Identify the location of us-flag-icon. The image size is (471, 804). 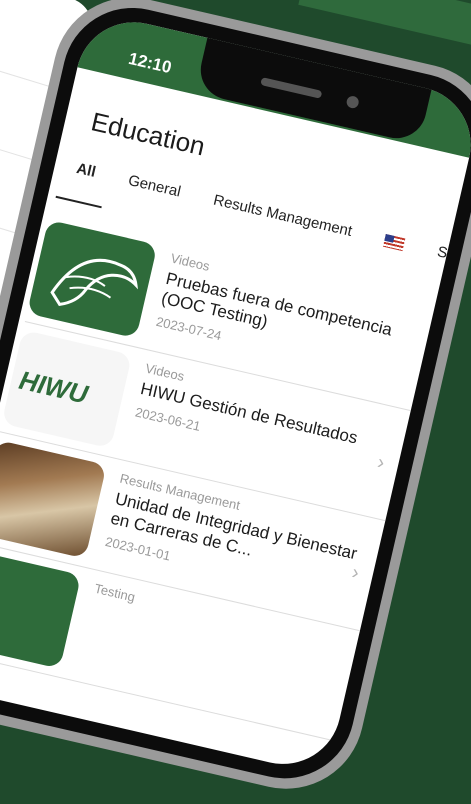
(394, 242).